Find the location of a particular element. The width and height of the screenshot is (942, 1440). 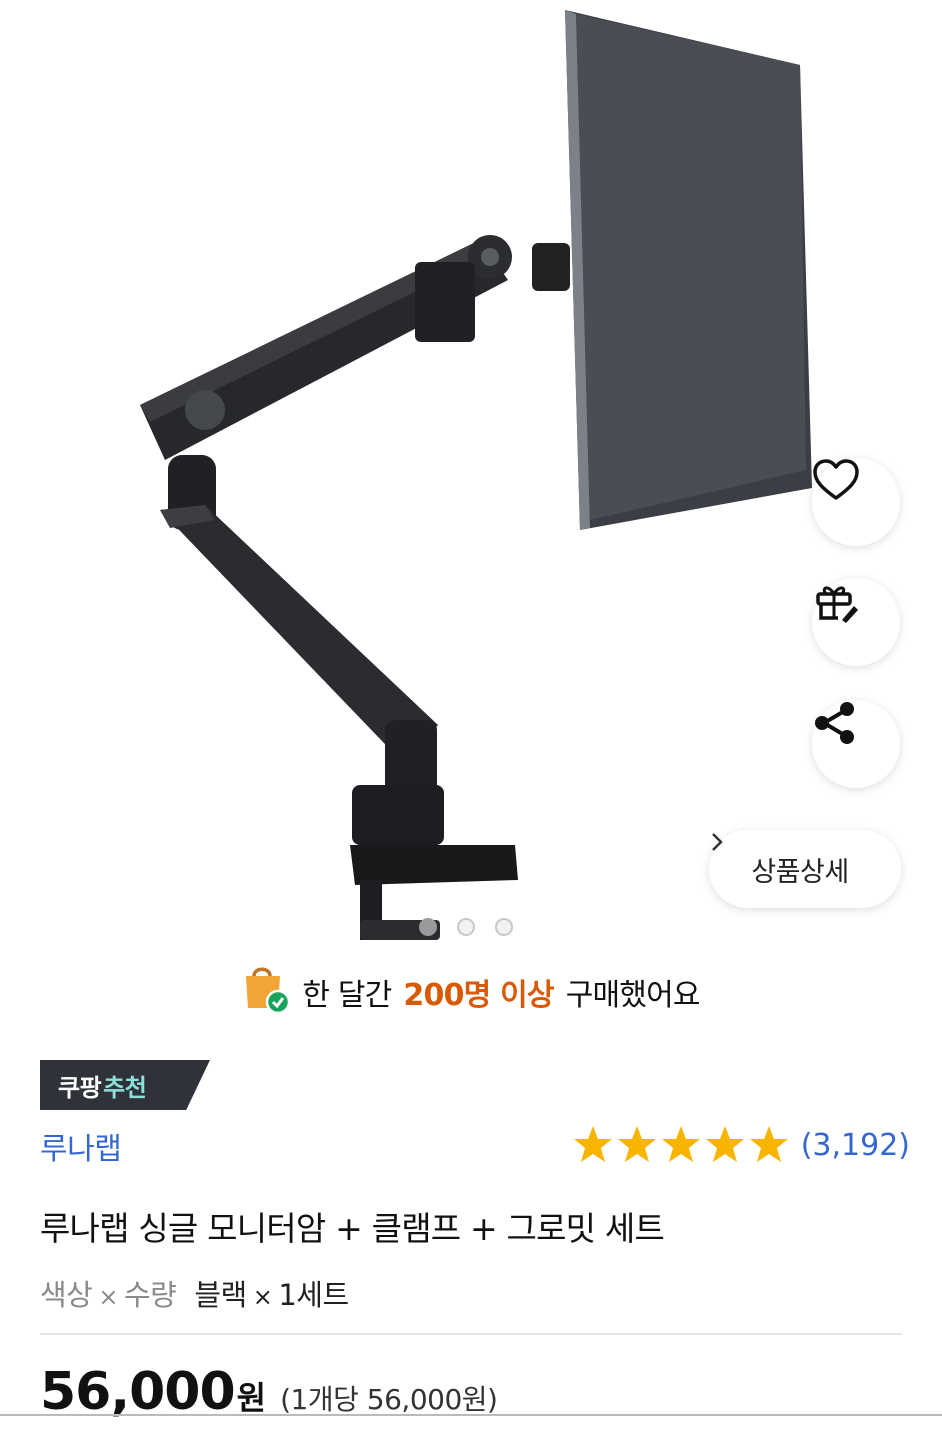

badge-text: 쿠팡 is located at coordinates (80, 1087).